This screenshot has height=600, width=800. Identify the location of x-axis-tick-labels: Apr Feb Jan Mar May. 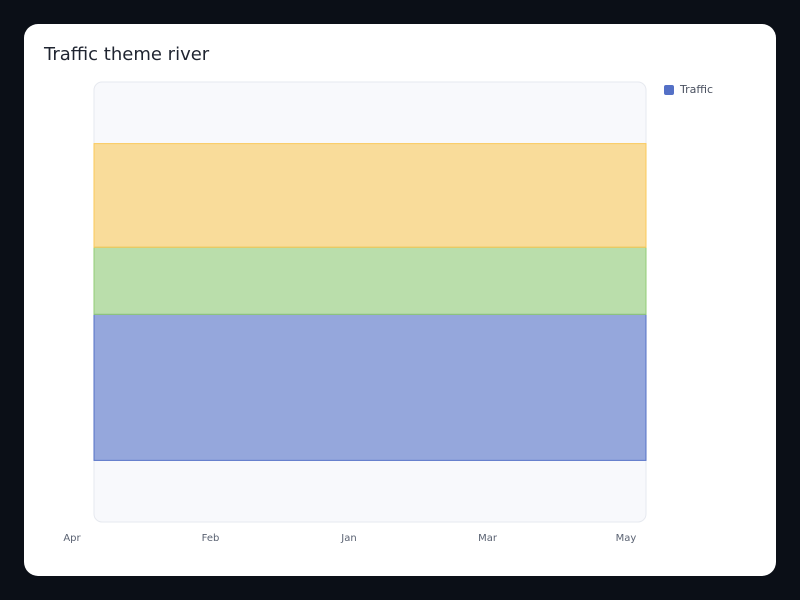
(349, 538).